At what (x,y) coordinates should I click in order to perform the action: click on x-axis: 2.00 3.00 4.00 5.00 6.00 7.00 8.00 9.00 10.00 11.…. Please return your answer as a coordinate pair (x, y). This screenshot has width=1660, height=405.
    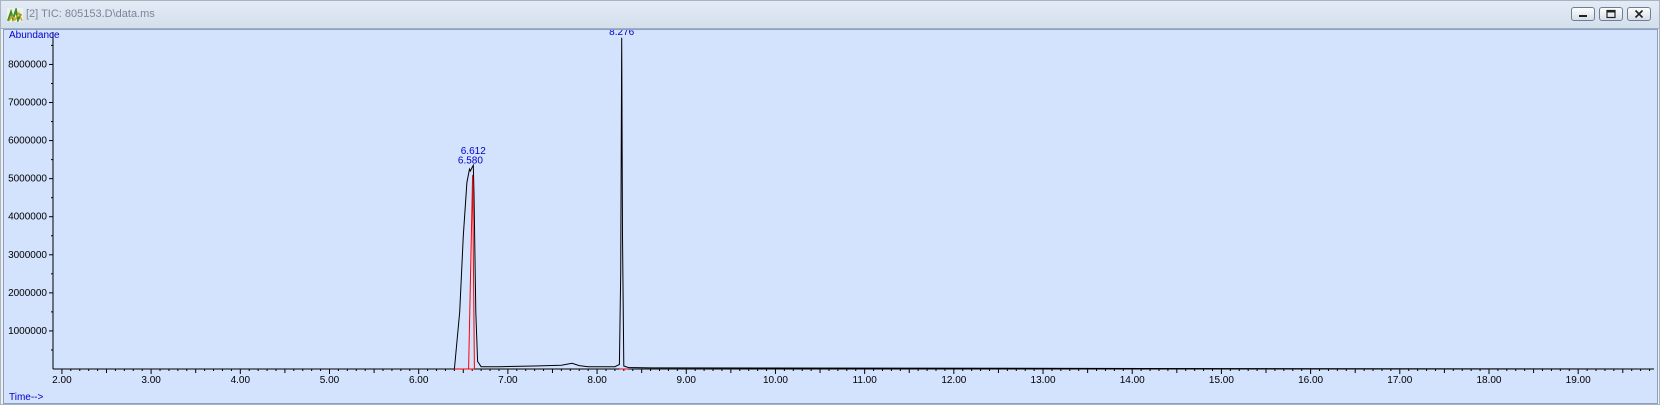
    Looking at the image, I should click on (853, 377).